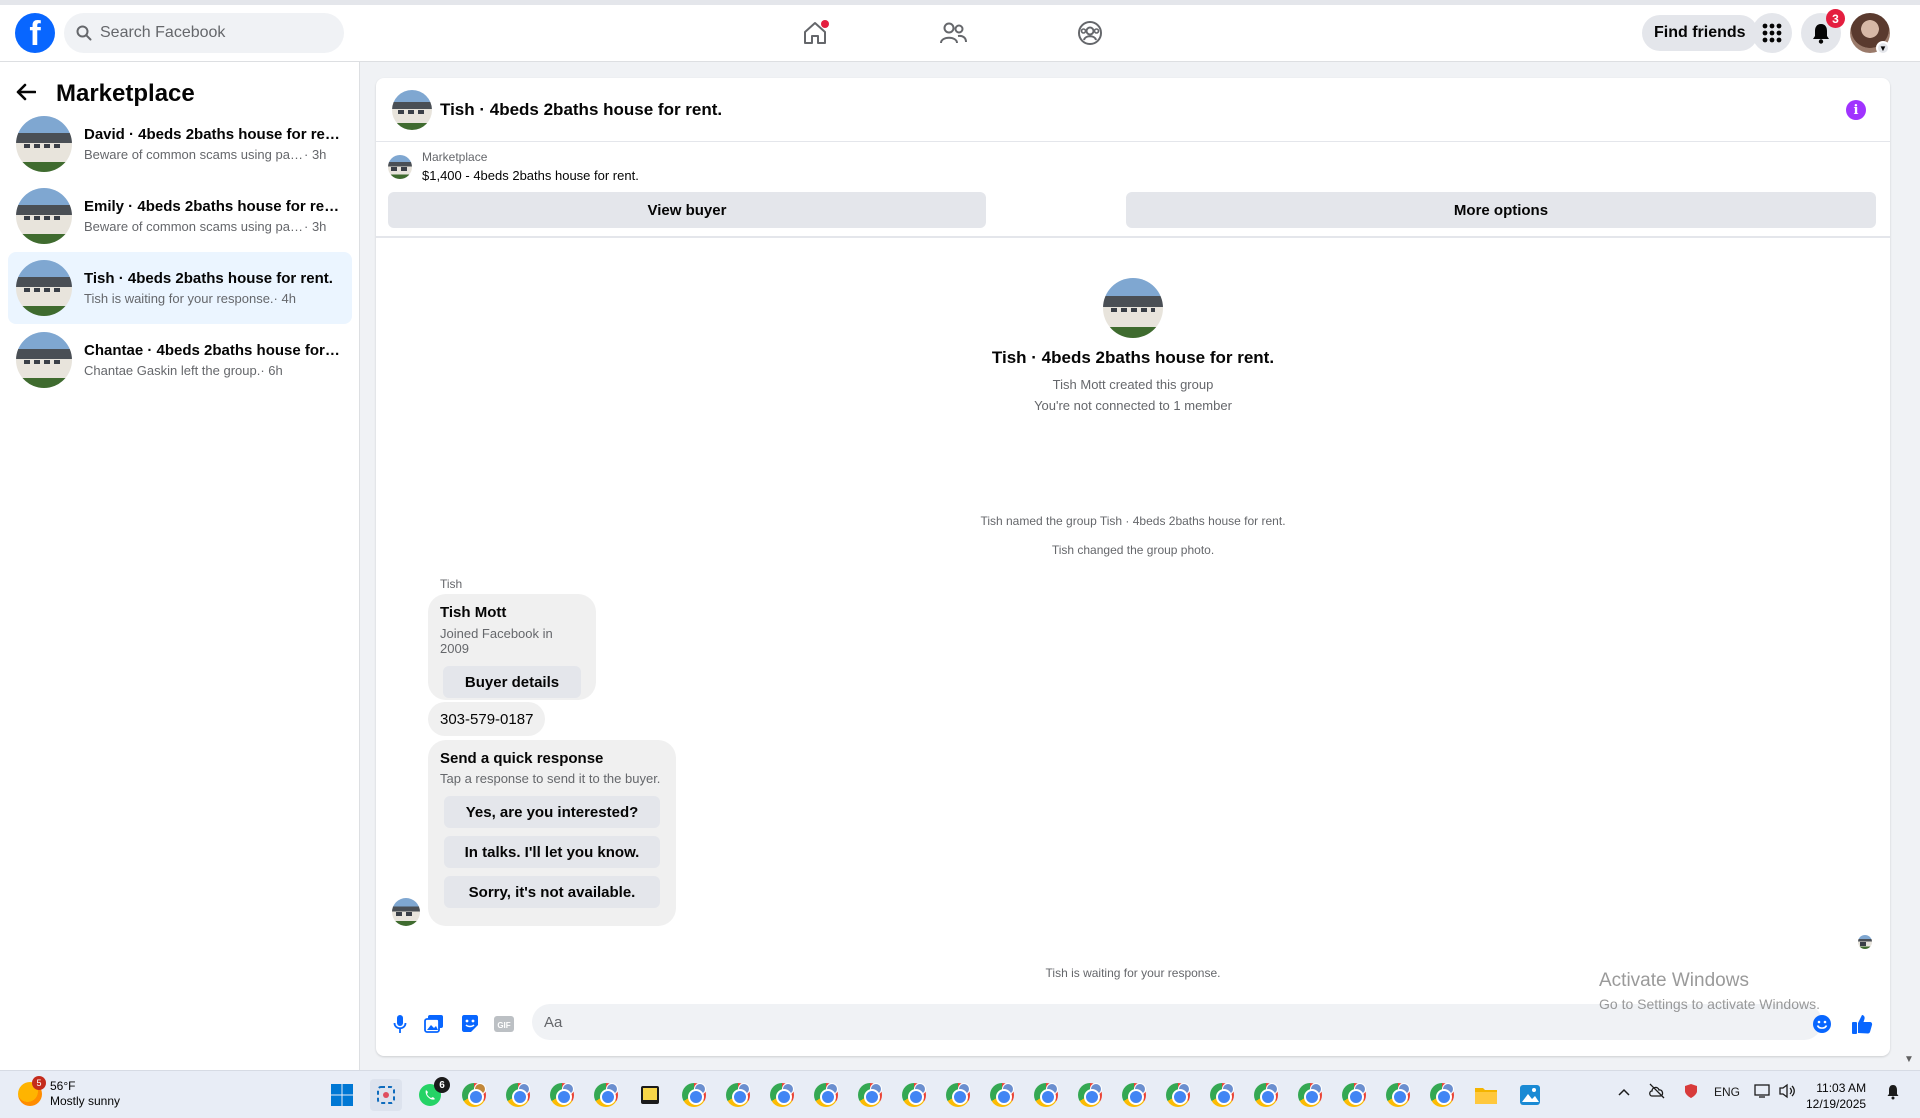 This screenshot has width=1920, height=1118. Describe the element at coordinates (35, 33) in the screenshot. I see `facebook-logo: f` at that location.